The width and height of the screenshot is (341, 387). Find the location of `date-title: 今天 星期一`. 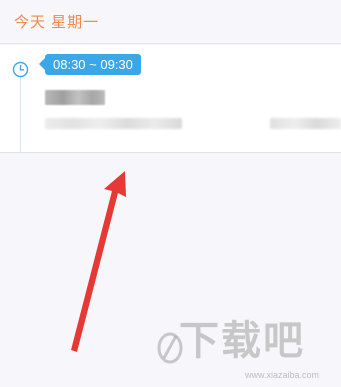

date-title: 今天 星期一 is located at coordinates (57, 22).